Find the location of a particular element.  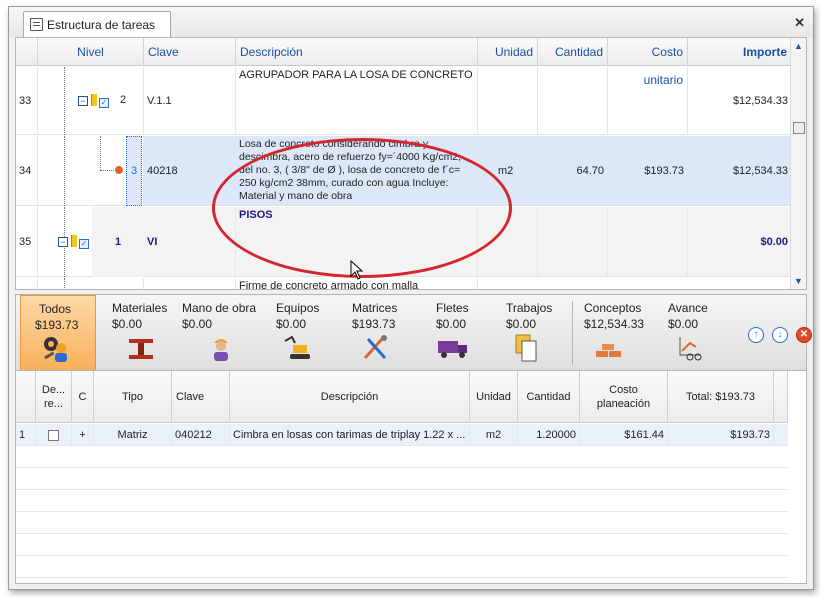

scroll-up-icon: ▲ is located at coordinates (798, 46).